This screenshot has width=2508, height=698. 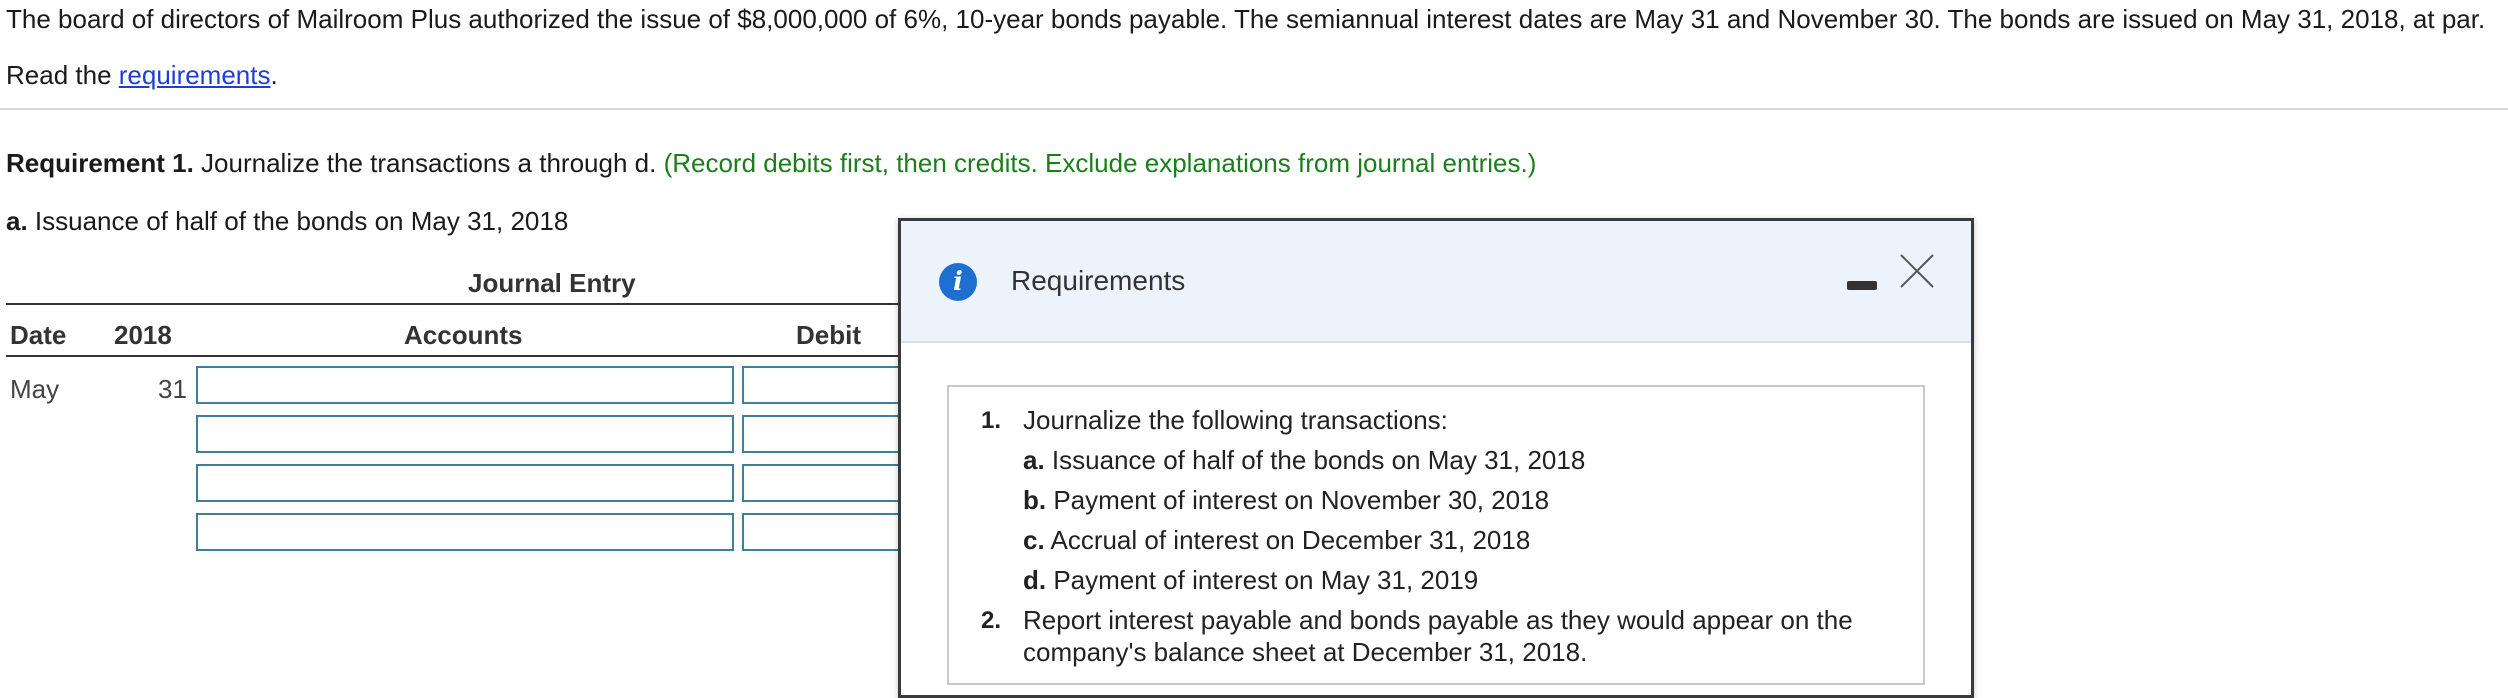 I want to click on debit-column-header: Debit, so click(x=828, y=335).